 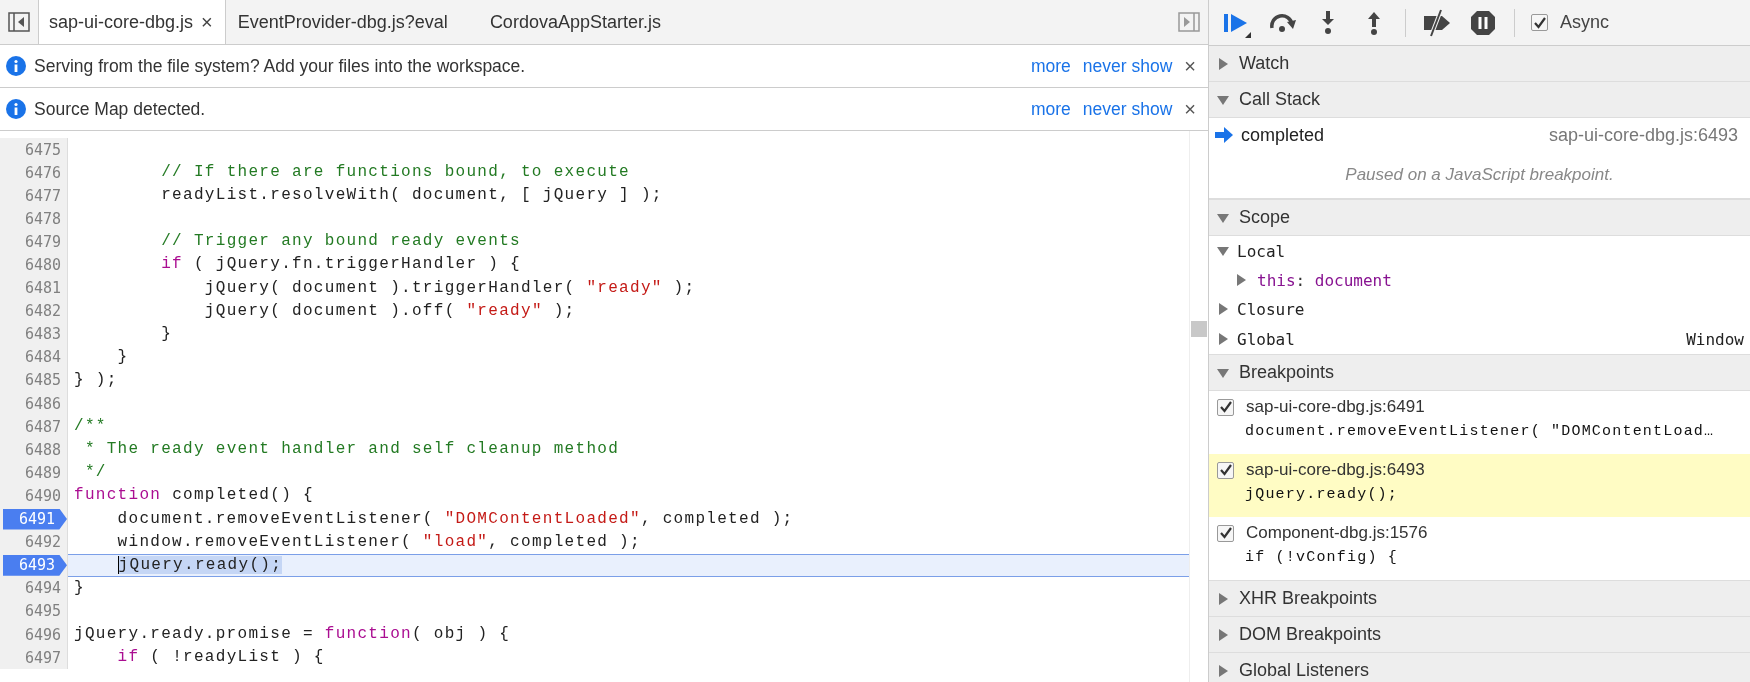 I want to click on code-snippet: if (!vConfig) {, so click(x=1322, y=557).